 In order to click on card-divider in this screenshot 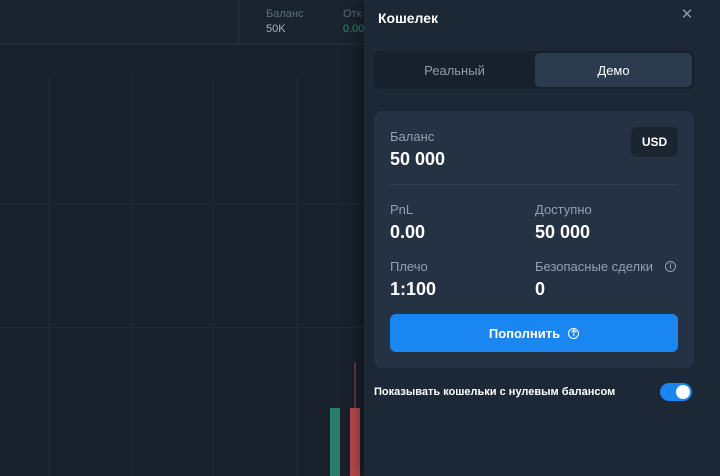, I will do `click(534, 184)`.